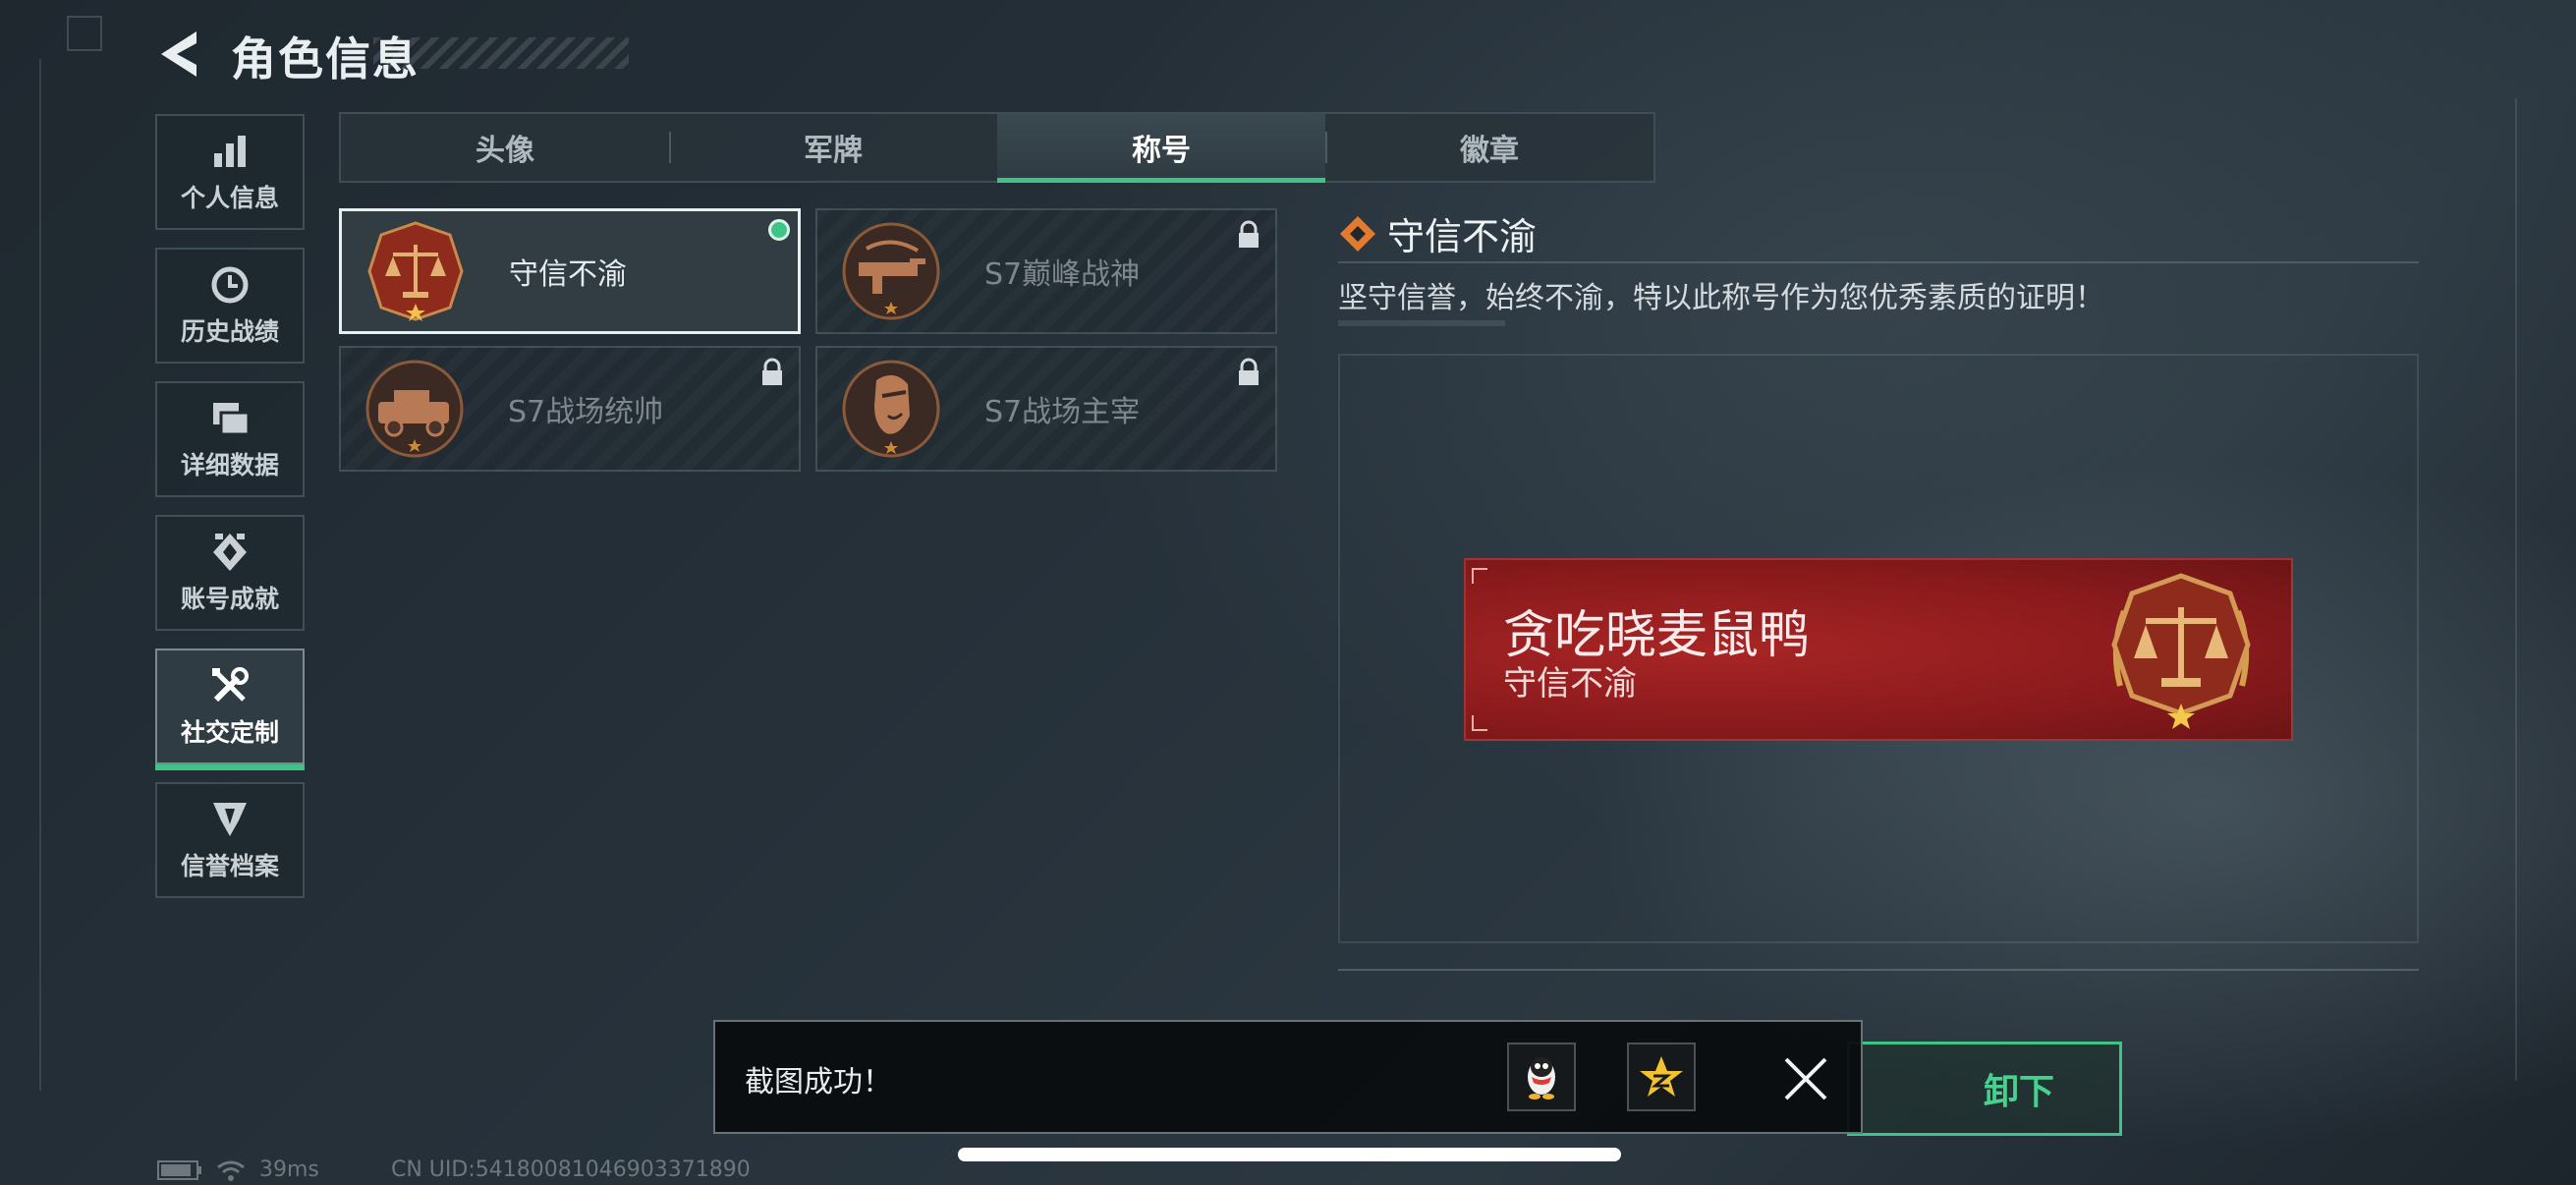 Image resolution: width=2576 pixels, height=1185 pixels. Describe the element at coordinates (229, 599) in the screenshot. I see `sidebar-item-label: 账号成就` at that location.